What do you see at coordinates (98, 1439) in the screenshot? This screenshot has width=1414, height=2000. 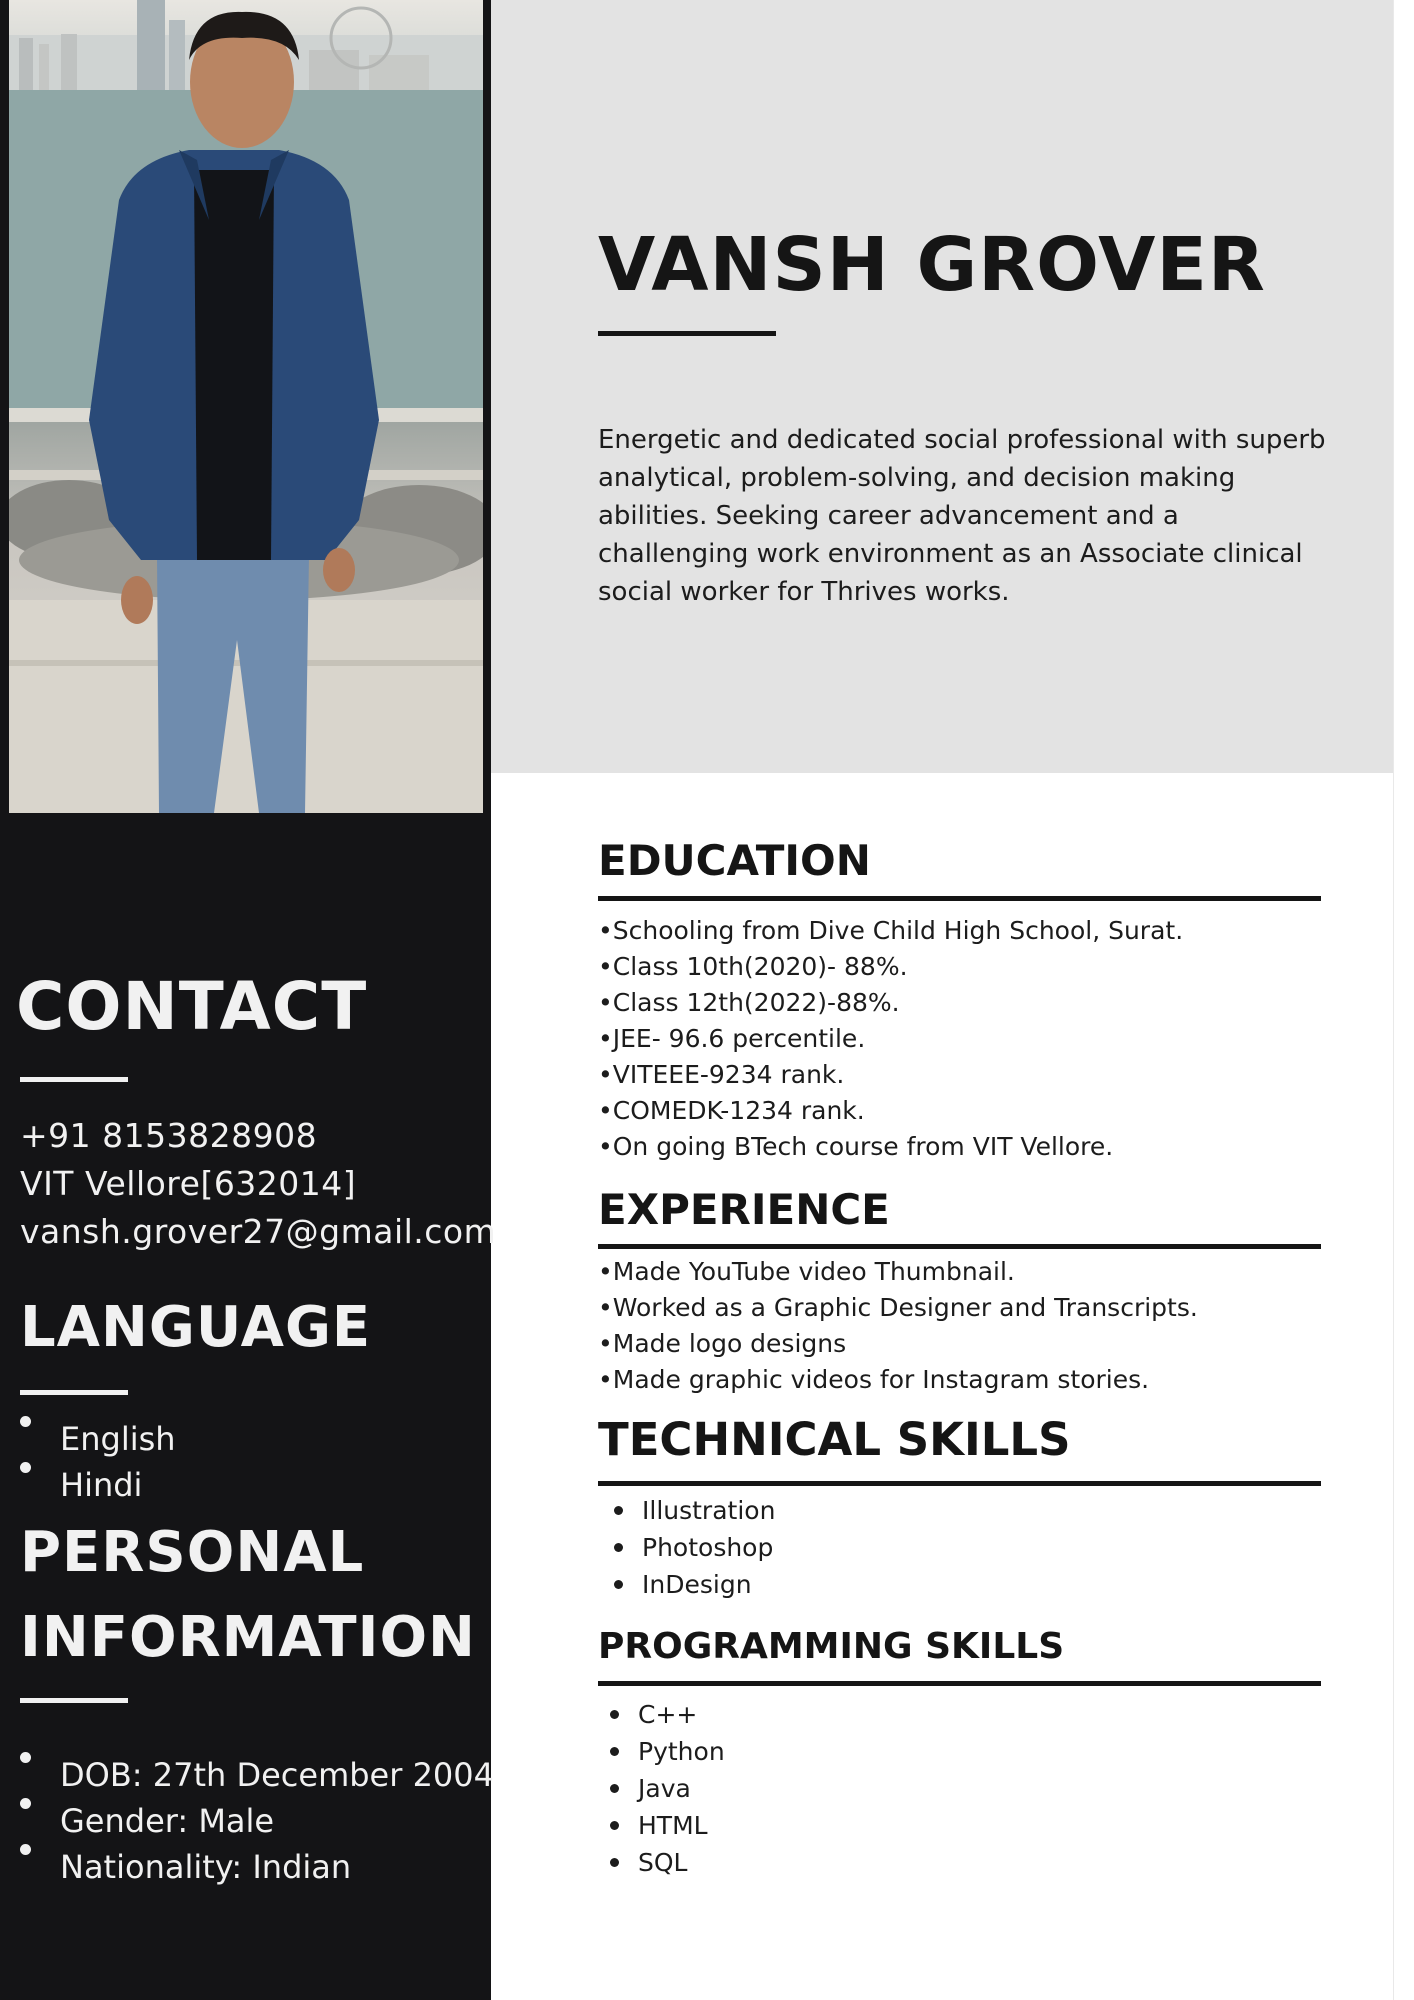 I see `list-item: English` at bounding box center [98, 1439].